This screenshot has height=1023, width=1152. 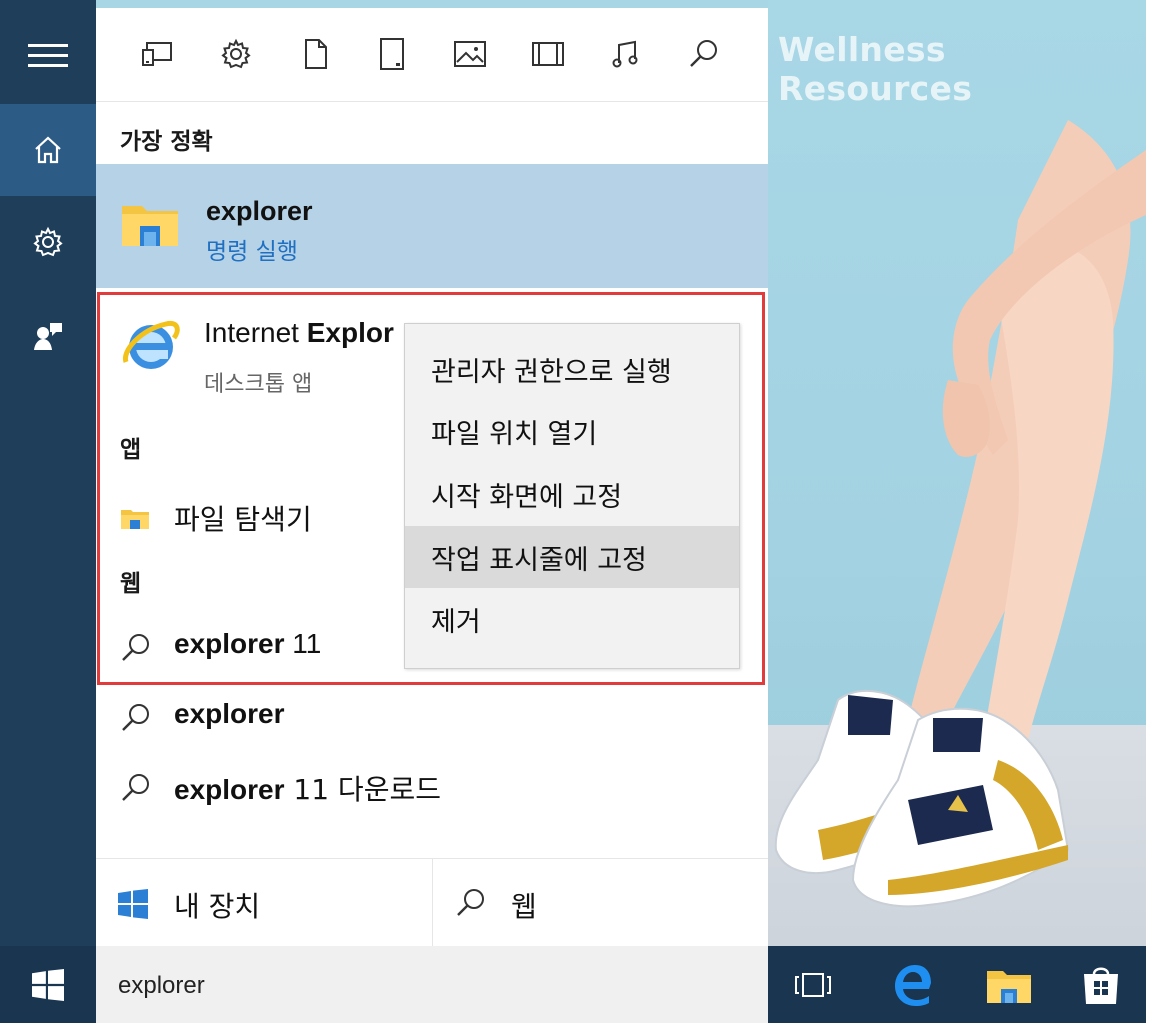 I want to click on start-button, so click(x=48, y=984).